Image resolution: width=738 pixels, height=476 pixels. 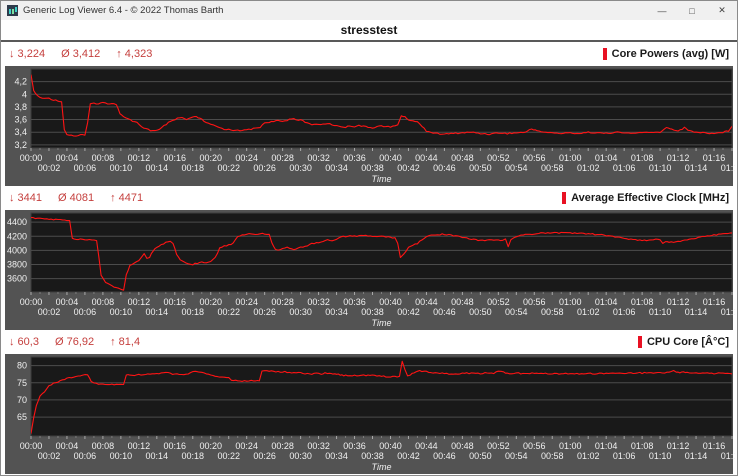 What do you see at coordinates (662, 10) in the screenshot?
I see `minimize-button: —` at bounding box center [662, 10].